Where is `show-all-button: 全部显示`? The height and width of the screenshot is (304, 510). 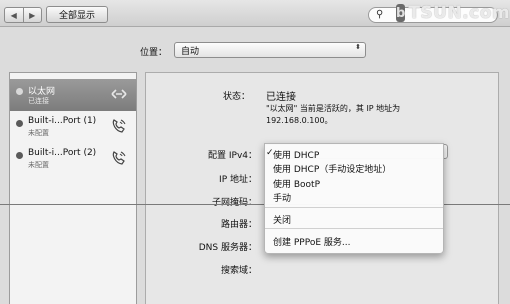
show-all-button: 全部显示 is located at coordinates (77, 14).